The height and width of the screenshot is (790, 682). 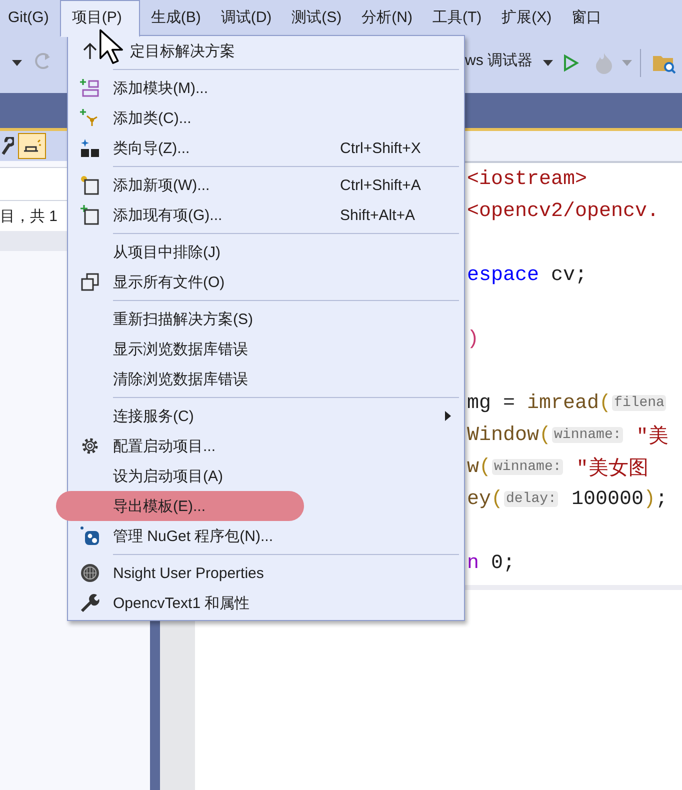 I want to click on code-text: ey, so click(x=479, y=499).